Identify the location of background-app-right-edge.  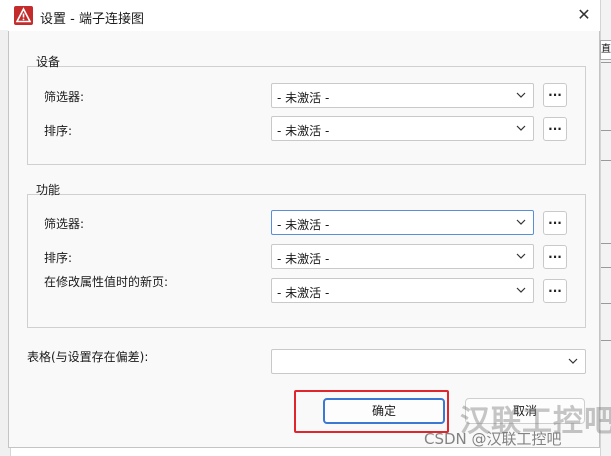
(605, 228).